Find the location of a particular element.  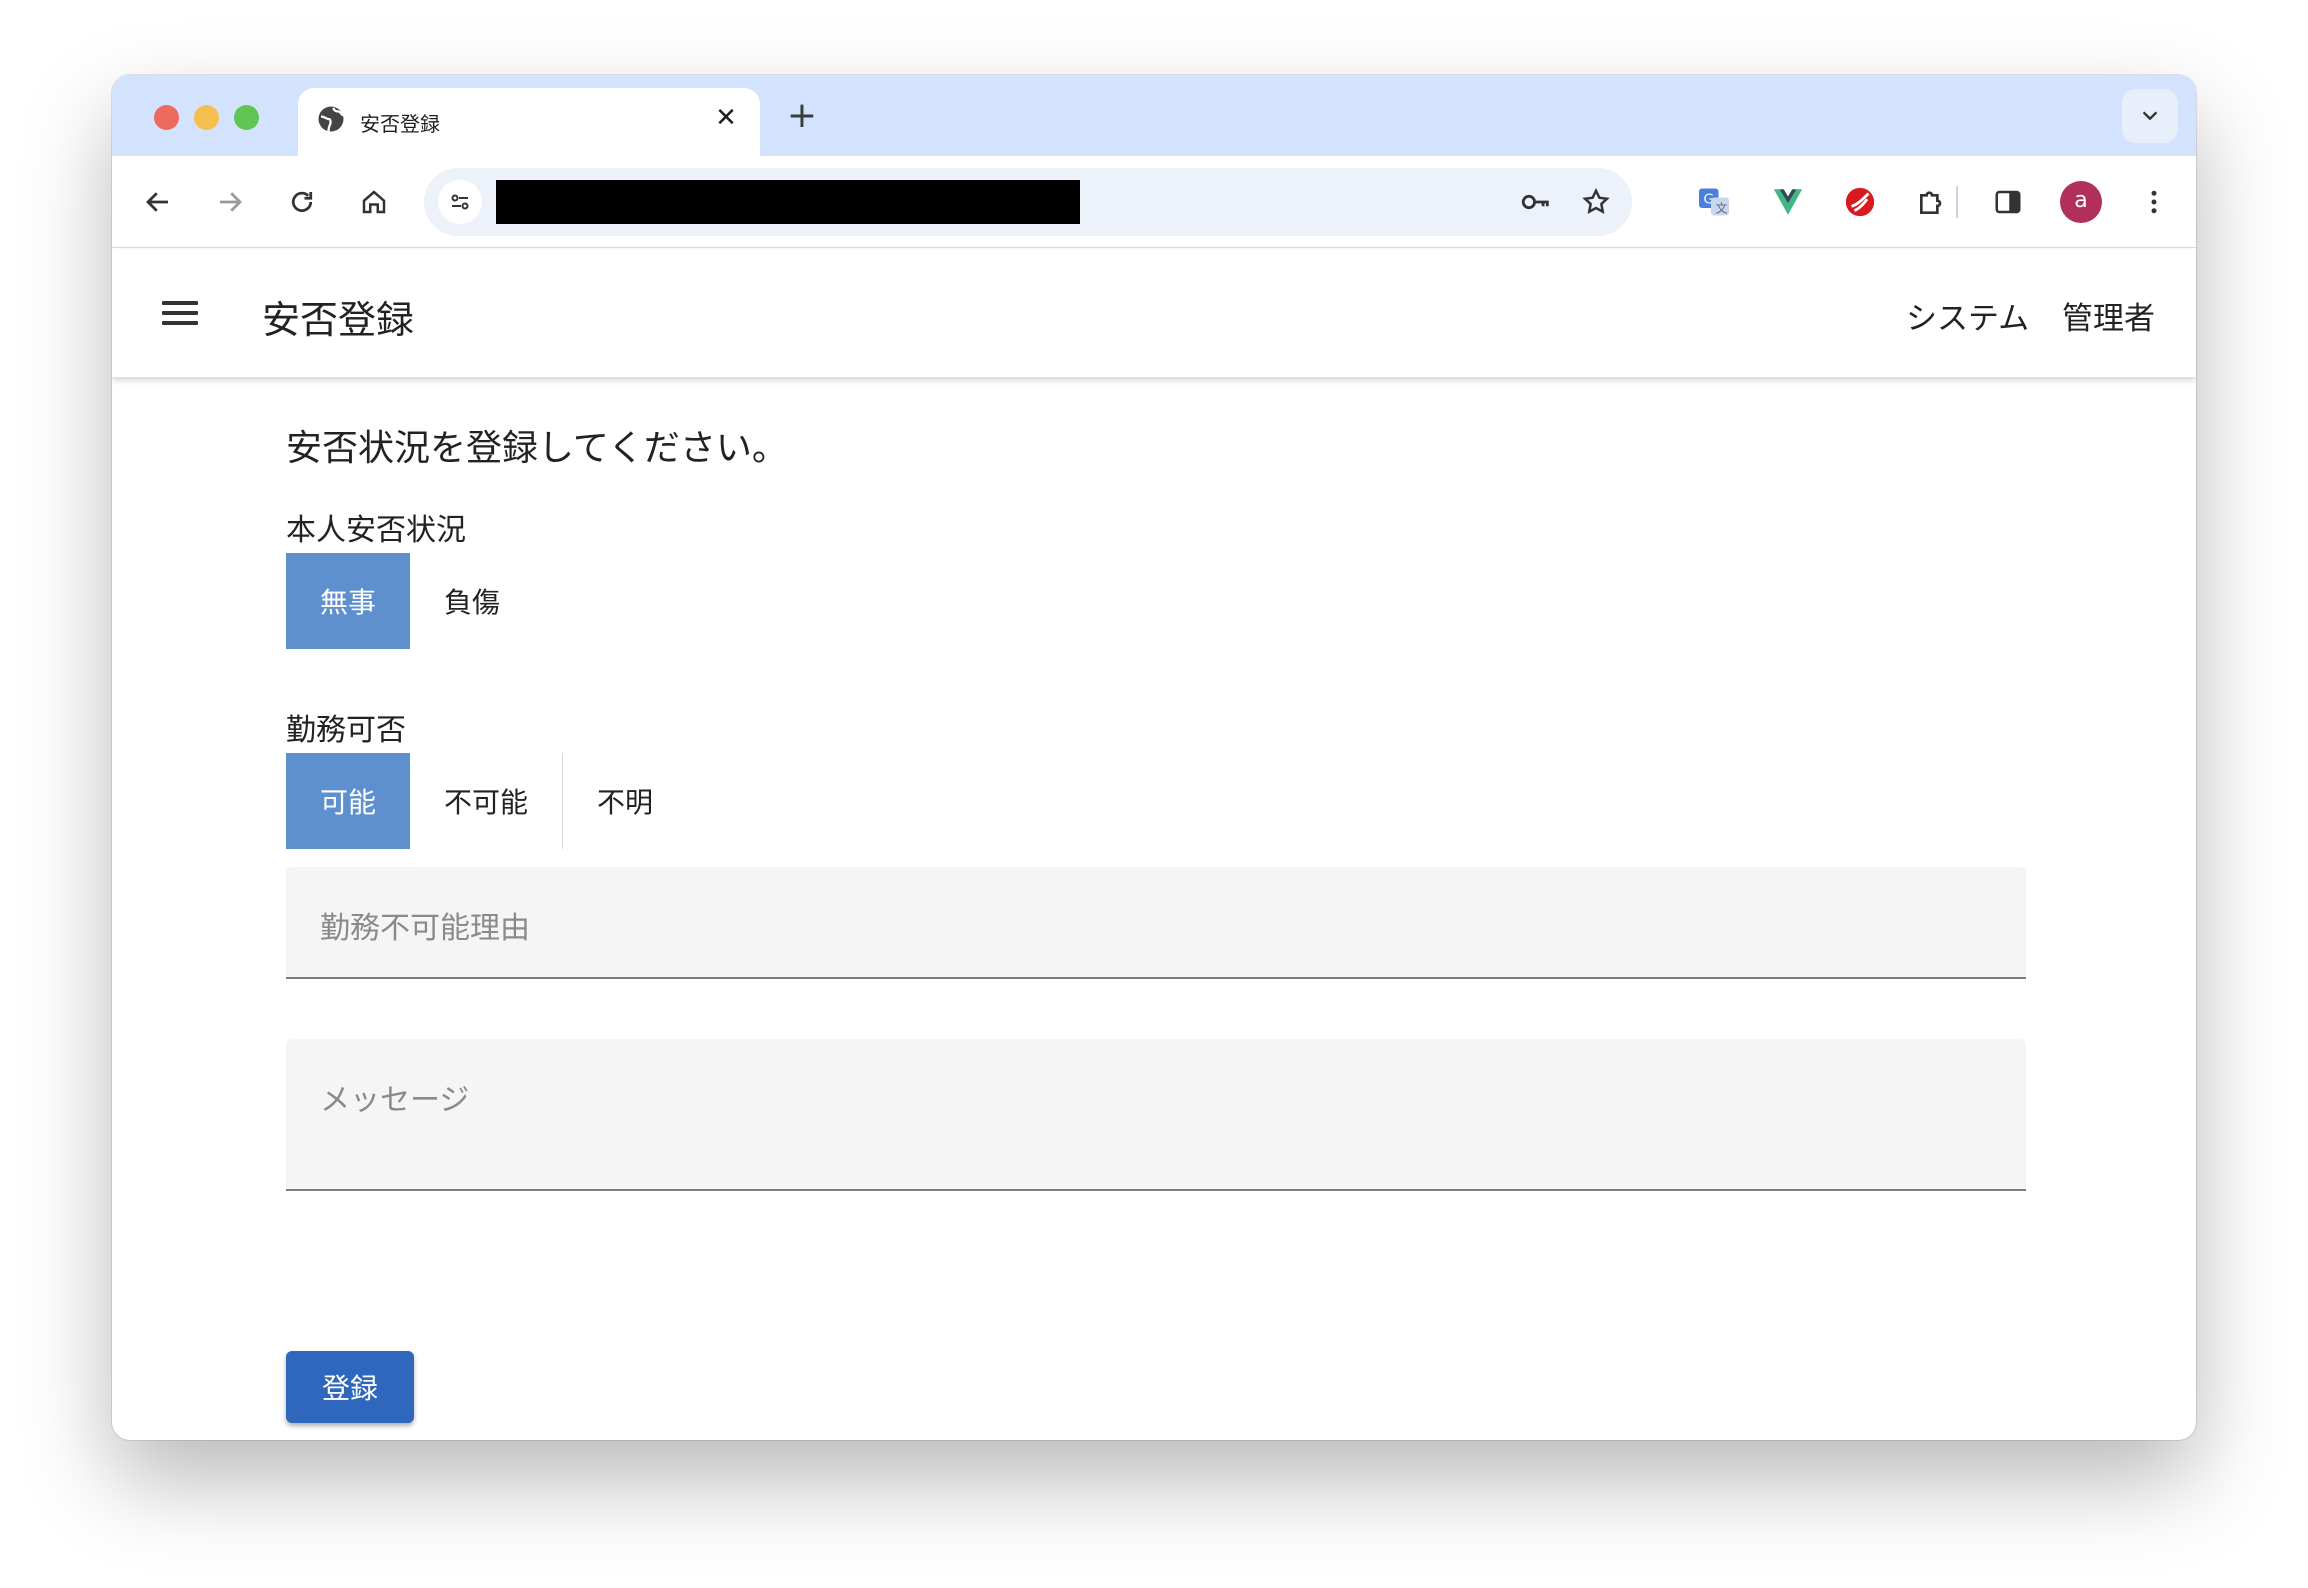

personal-status-toggle: 無事 負傷 is located at coordinates (410, 601).